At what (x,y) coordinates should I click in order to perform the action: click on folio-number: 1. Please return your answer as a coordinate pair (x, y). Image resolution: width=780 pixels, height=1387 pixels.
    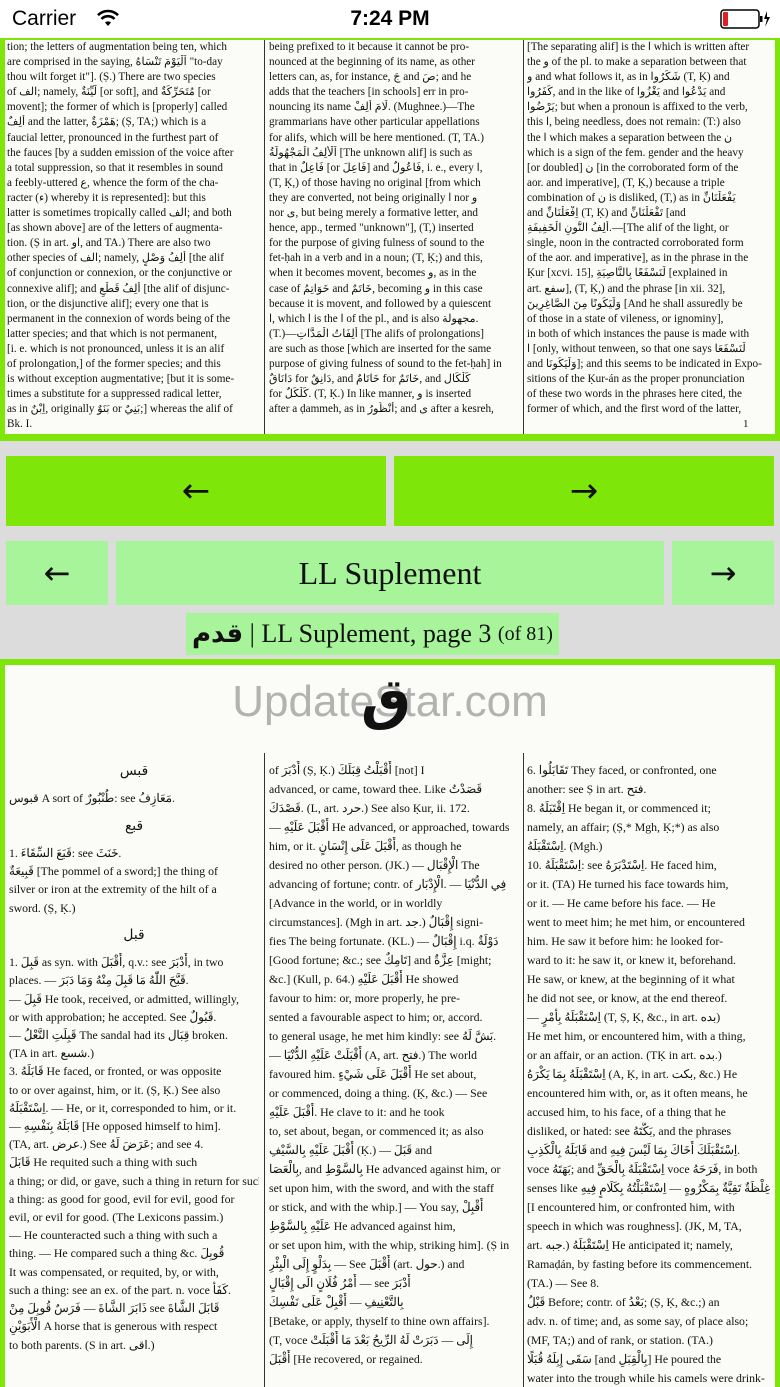
    Looking at the image, I should click on (746, 424).